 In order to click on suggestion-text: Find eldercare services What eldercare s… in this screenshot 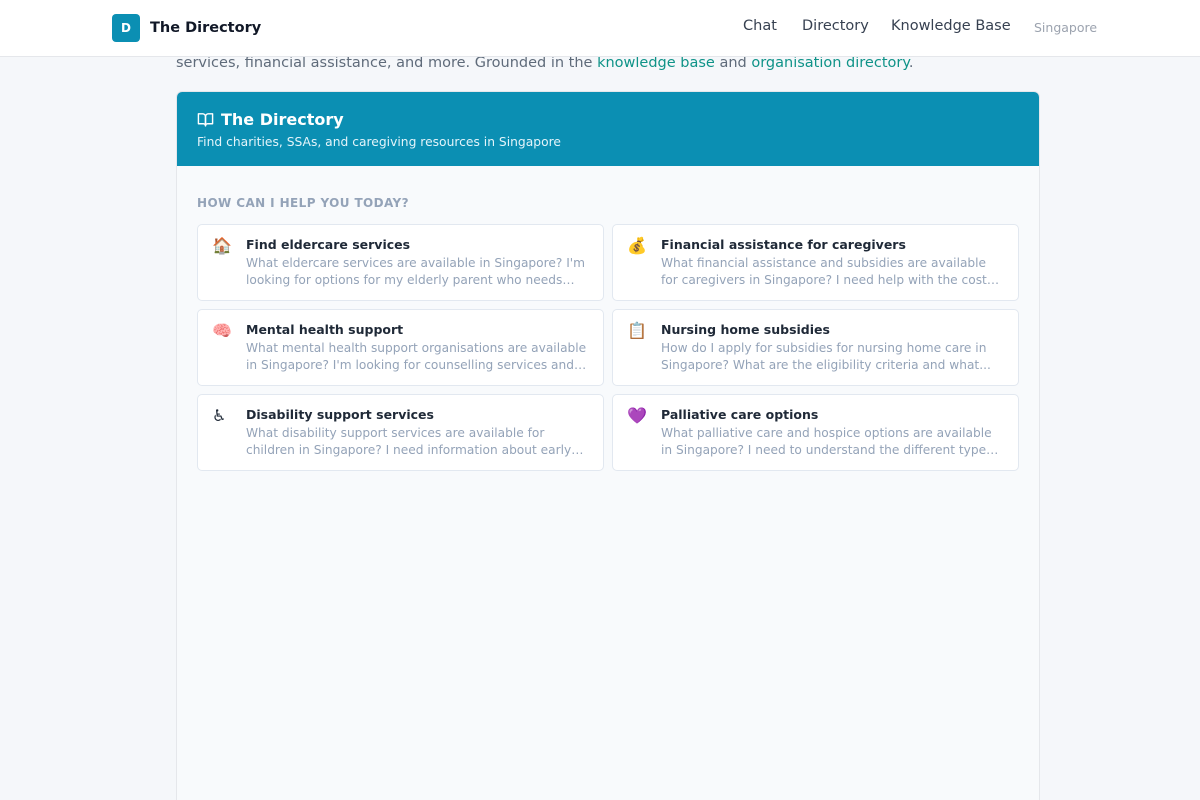, I will do `click(417, 268)`.